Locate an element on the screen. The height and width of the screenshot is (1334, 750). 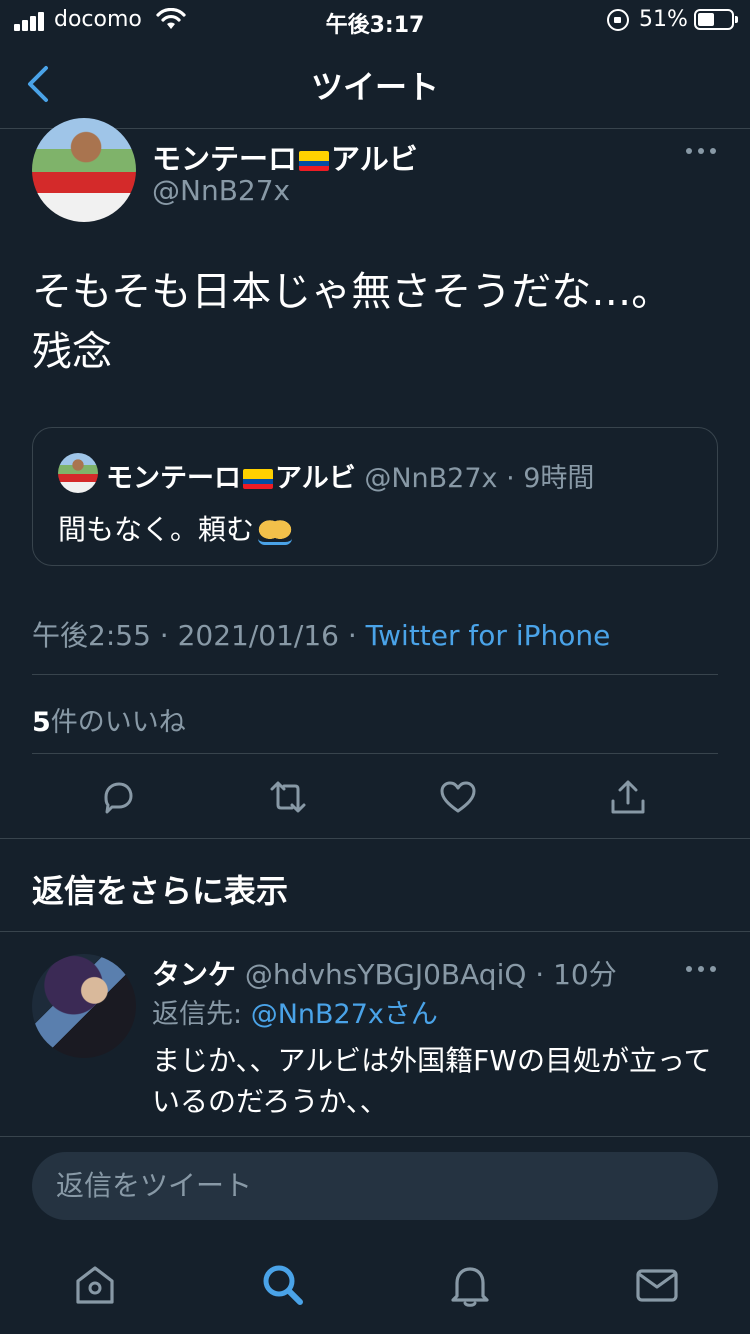
quoted-tweet-meta: @NnB27x · 9時間 is located at coordinates (479, 478).